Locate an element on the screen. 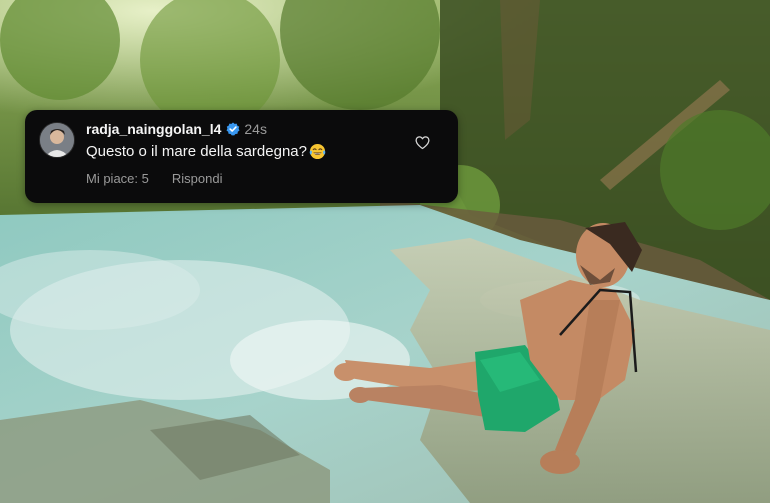  heart-icon is located at coordinates (422, 142).